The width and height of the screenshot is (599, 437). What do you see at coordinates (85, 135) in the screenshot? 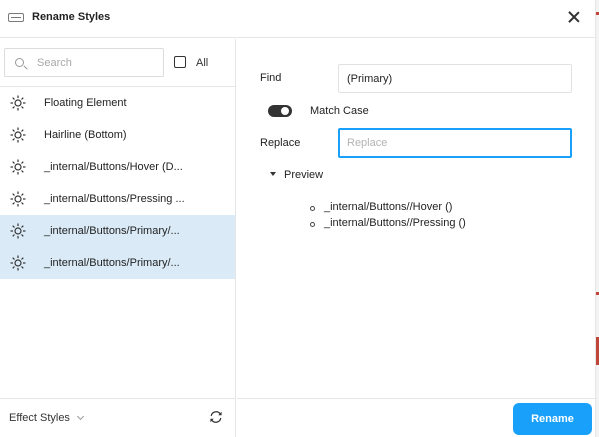
I see `list-item-label: Hairline (Bottom)` at bounding box center [85, 135].